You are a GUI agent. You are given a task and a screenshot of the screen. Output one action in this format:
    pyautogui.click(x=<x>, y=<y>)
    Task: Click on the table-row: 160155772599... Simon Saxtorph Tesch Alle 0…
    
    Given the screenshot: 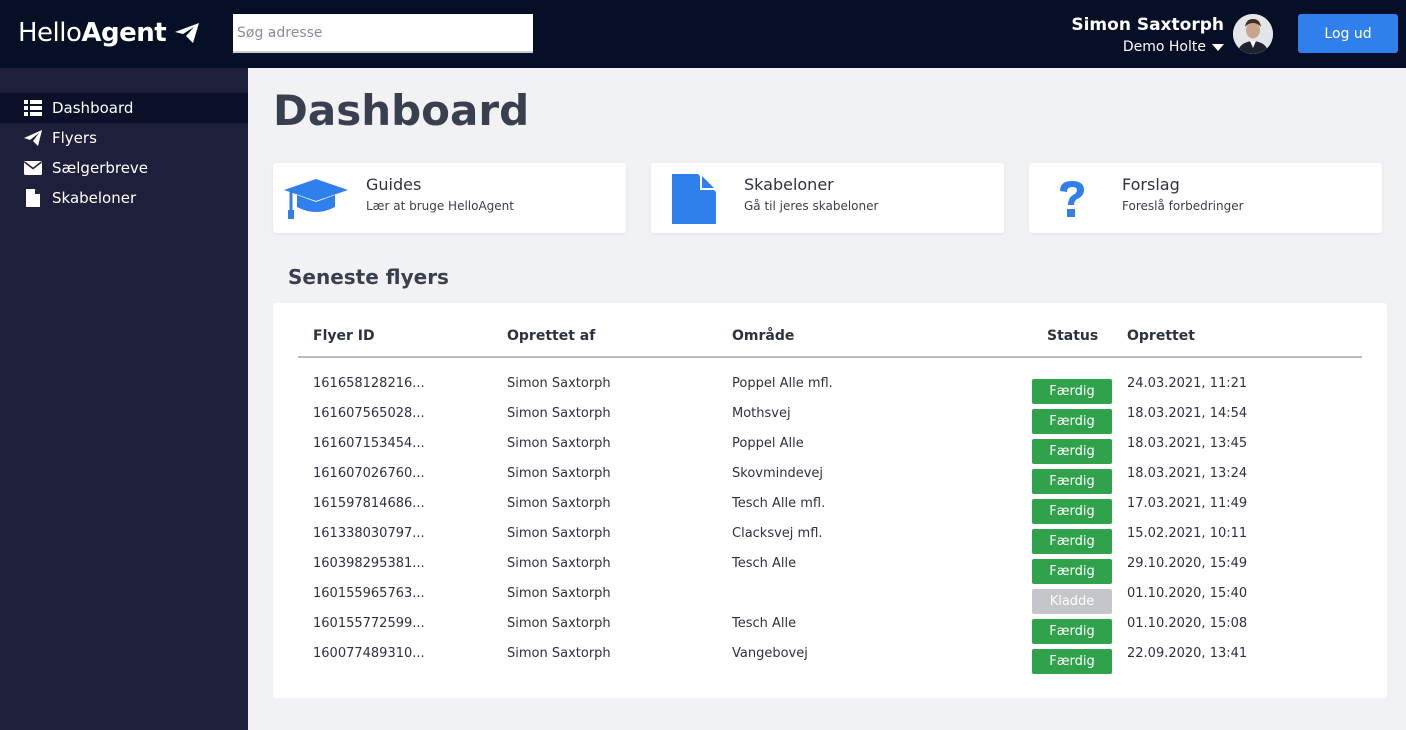 What is the action you would take?
    pyautogui.click(x=830, y=628)
    